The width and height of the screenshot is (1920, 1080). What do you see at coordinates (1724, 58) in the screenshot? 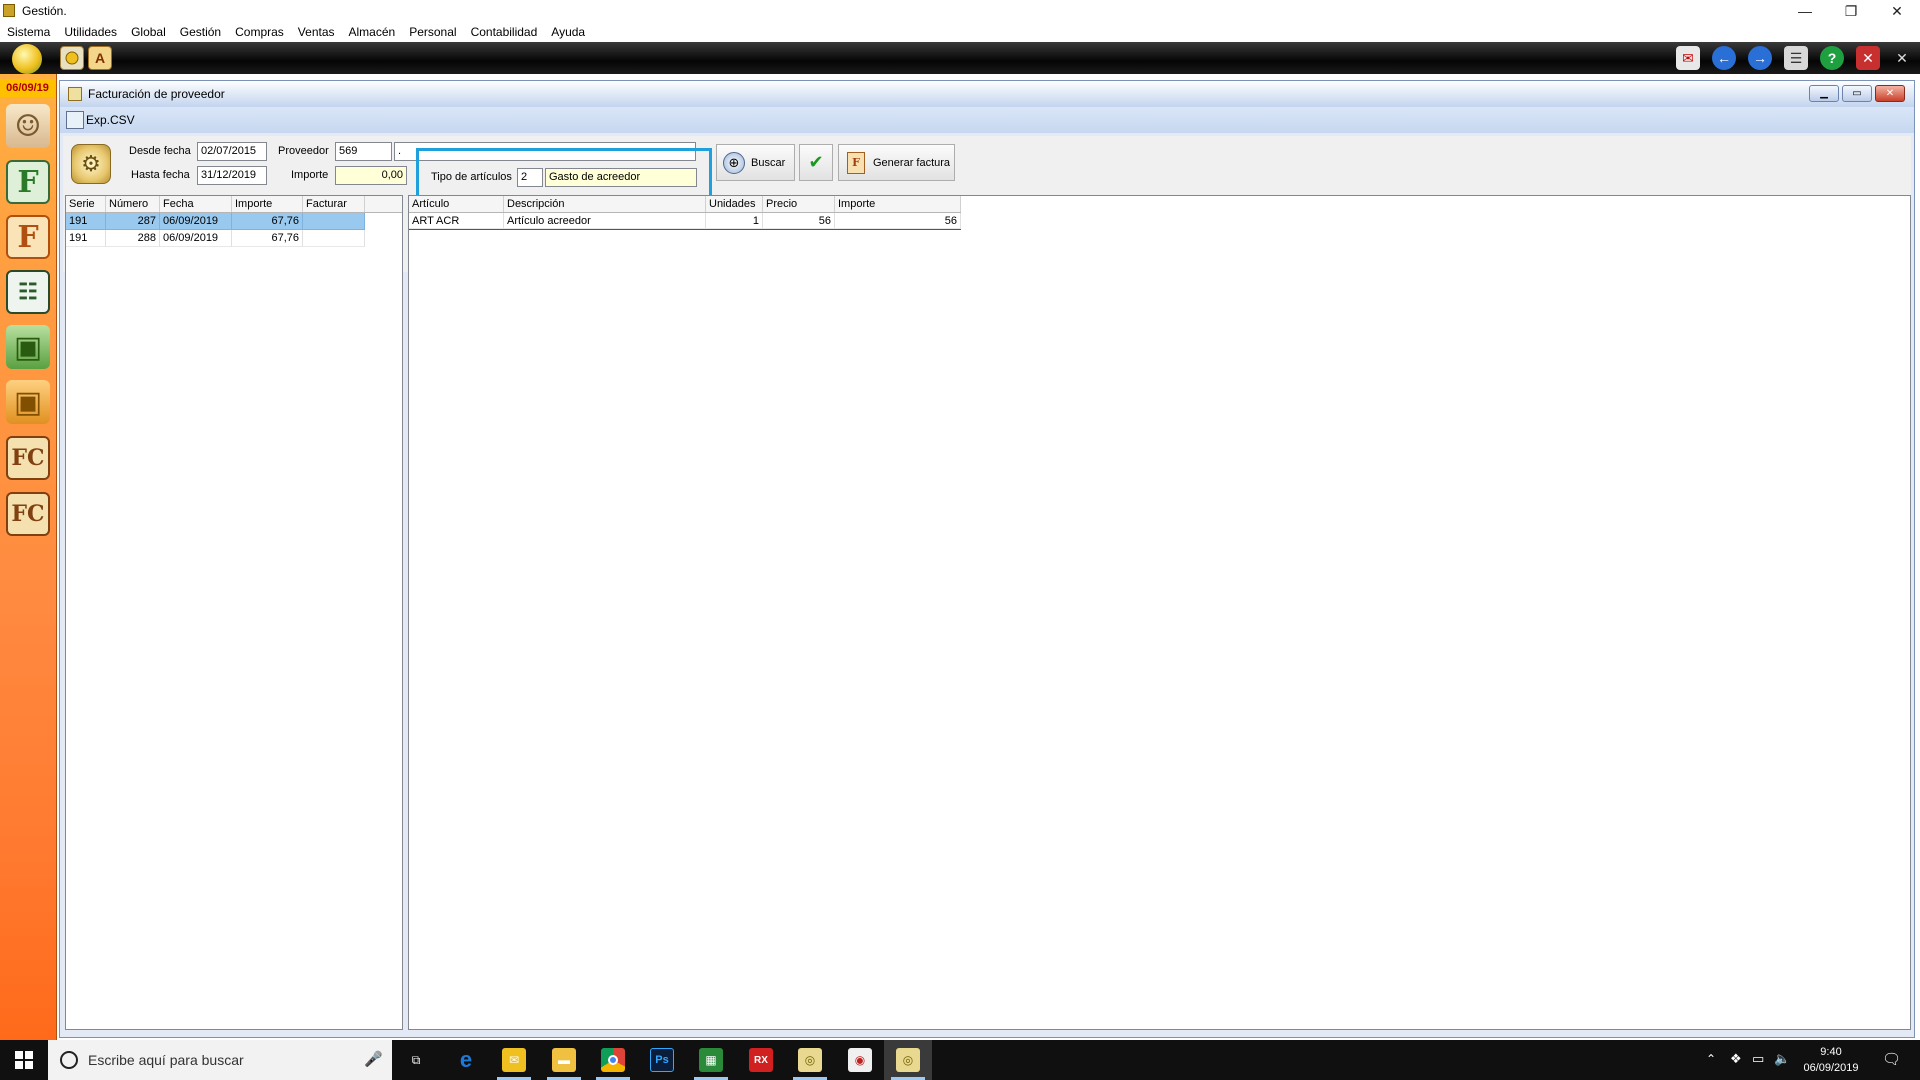
I see `back-arrow-icon: ←` at bounding box center [1724, 58].